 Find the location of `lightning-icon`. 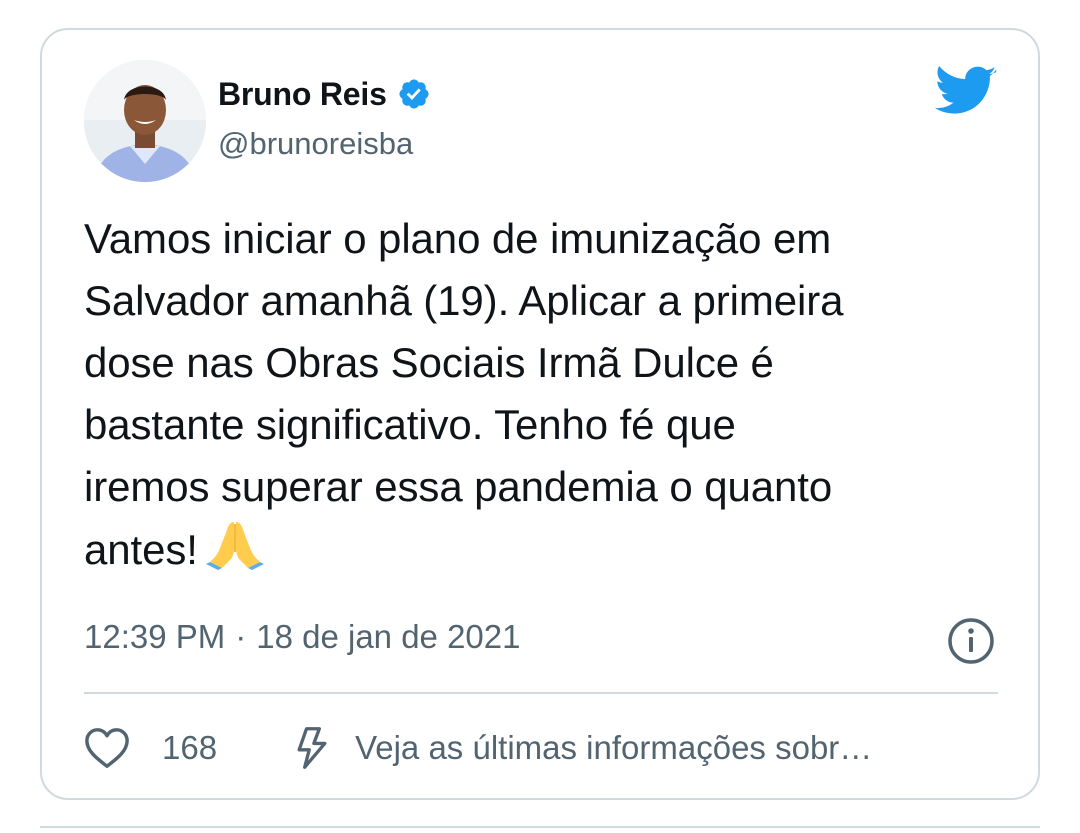

lightning-icon is located at coordinates (312, 748).